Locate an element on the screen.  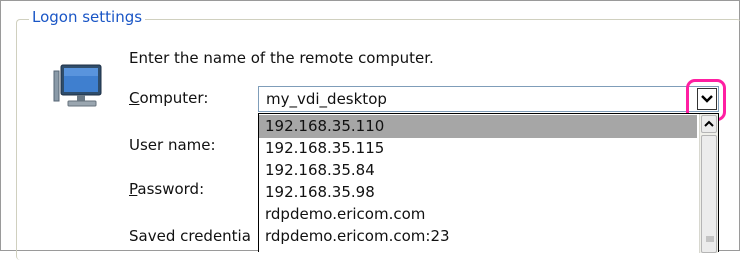
list-item: rdpdemo.ericom.com:23 is located at coordinates (478, 236).